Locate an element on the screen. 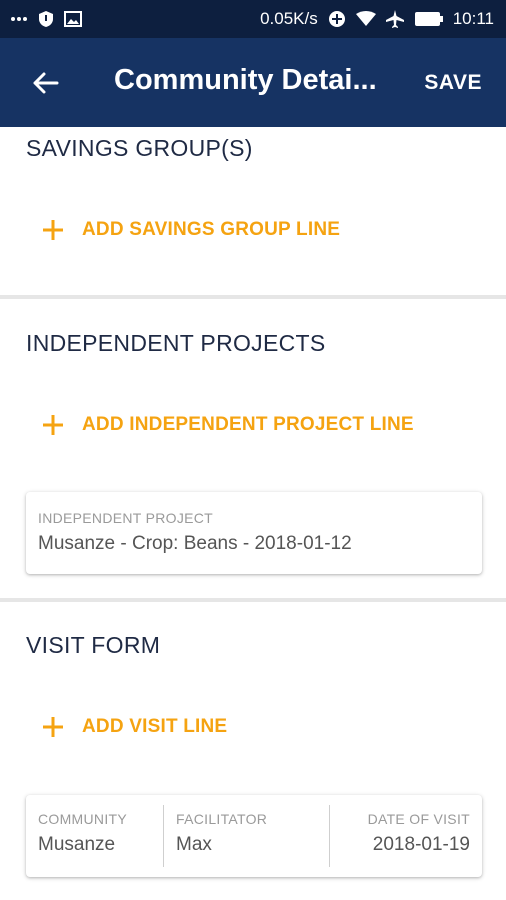 The image size is (506, 900). add-independent-project-label: ADD INDEPENDENT PROJECT LINE is located at coordinates (248, 424).